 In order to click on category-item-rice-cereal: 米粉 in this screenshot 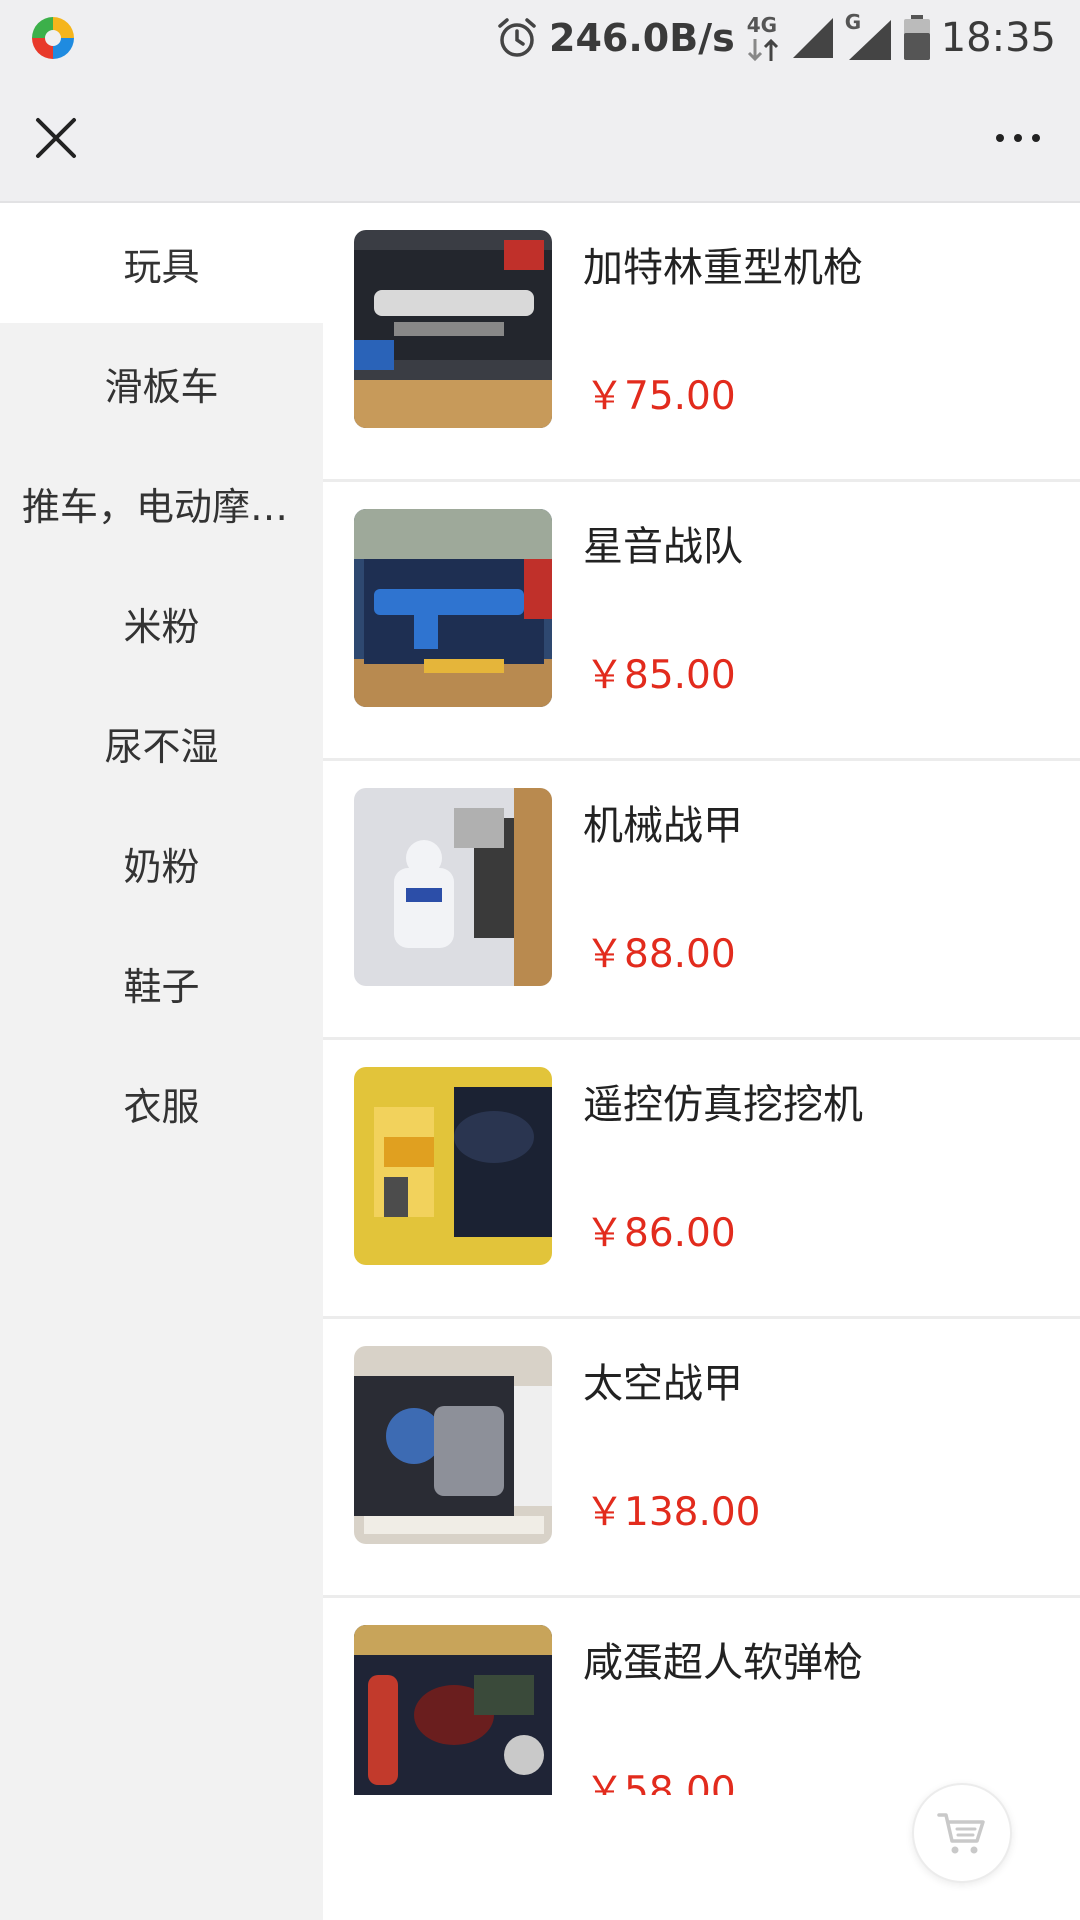, I will do `click(161, 623)`.